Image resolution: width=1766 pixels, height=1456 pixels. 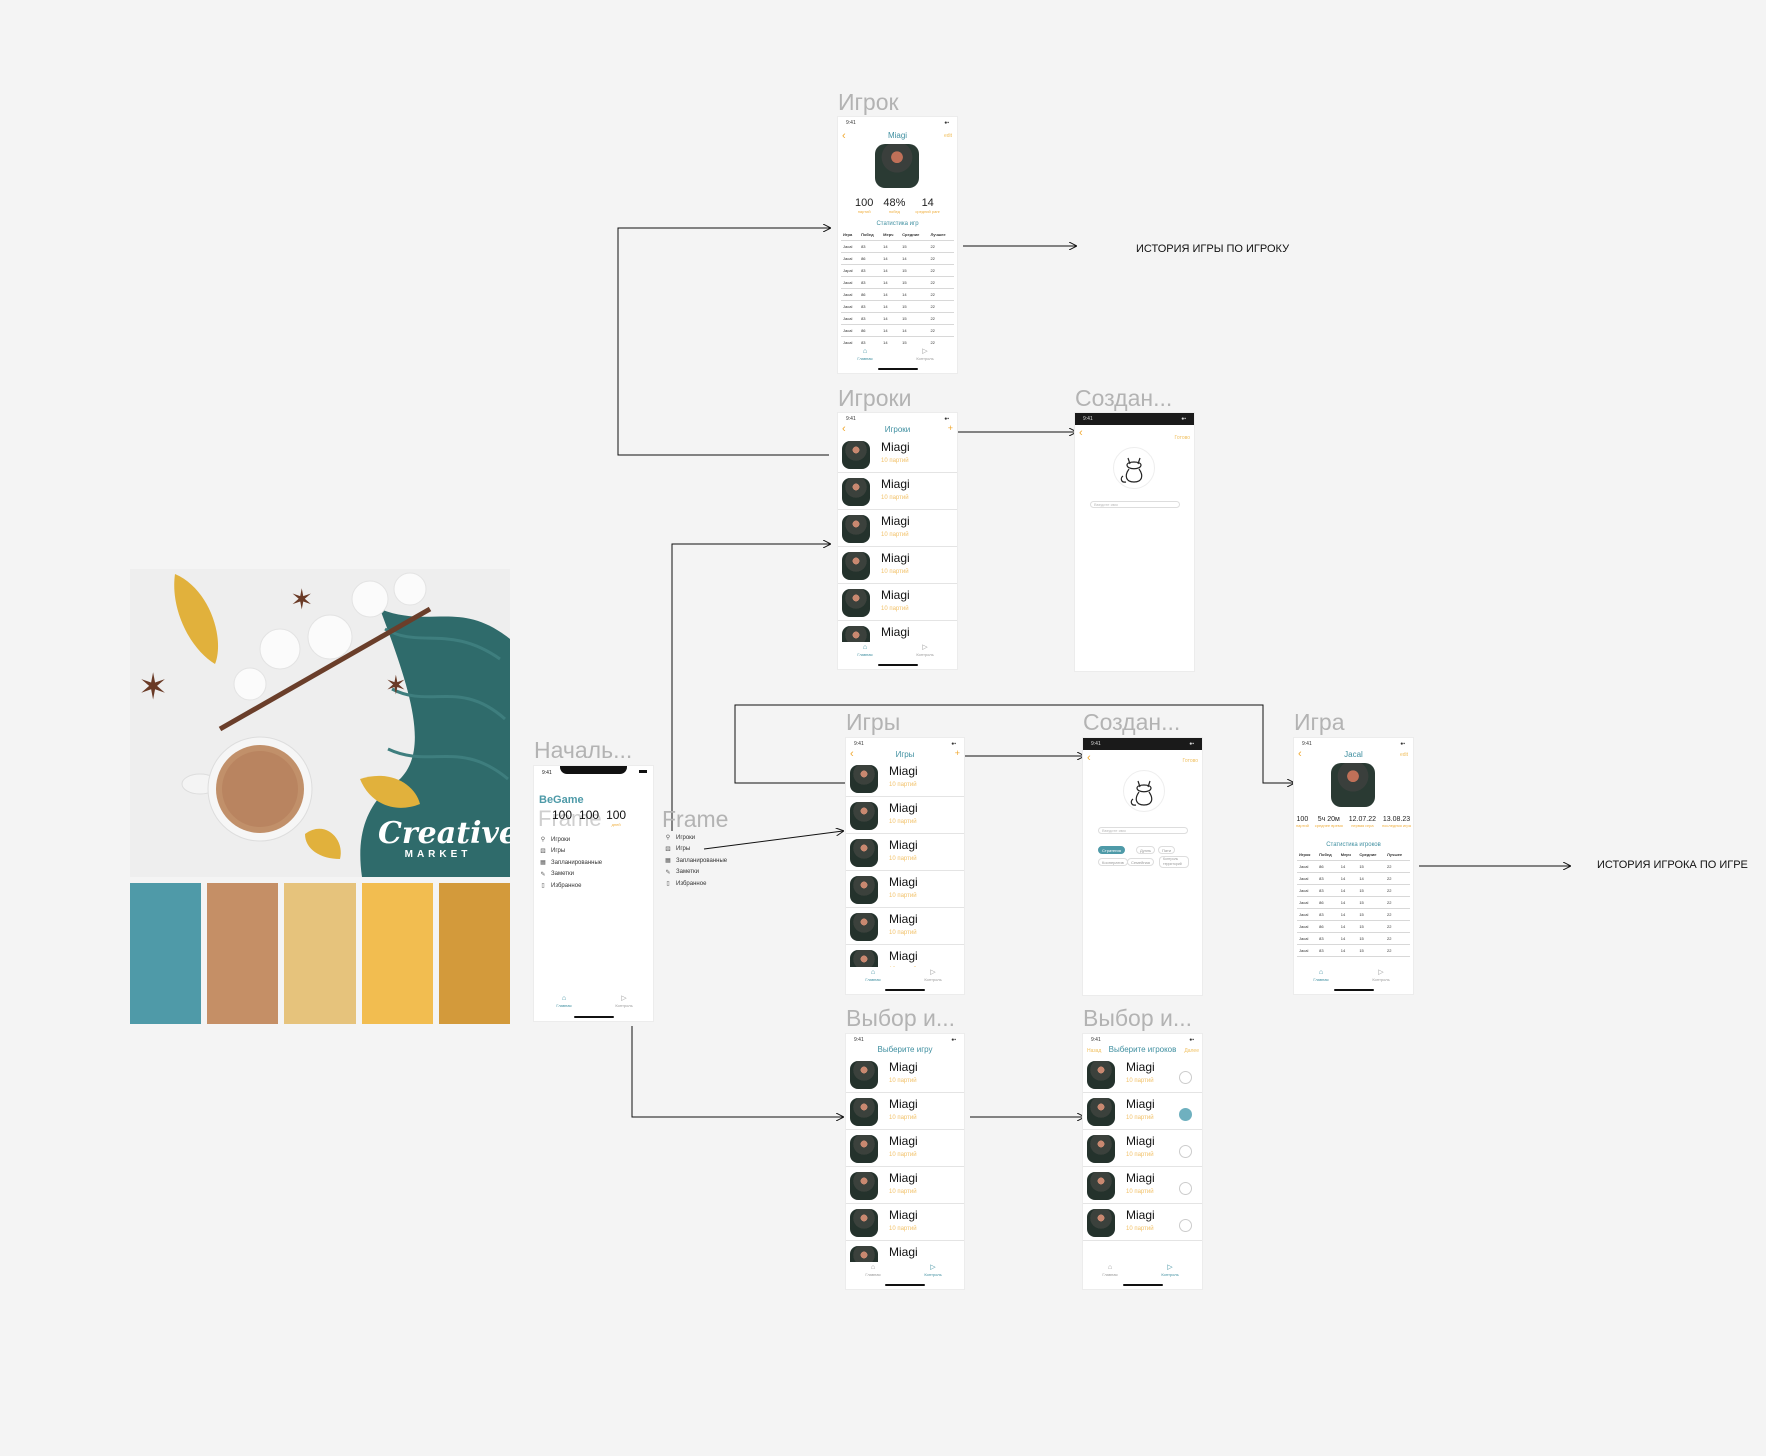 I want to click on table-cell: 22, so click(x=1397, y=938).